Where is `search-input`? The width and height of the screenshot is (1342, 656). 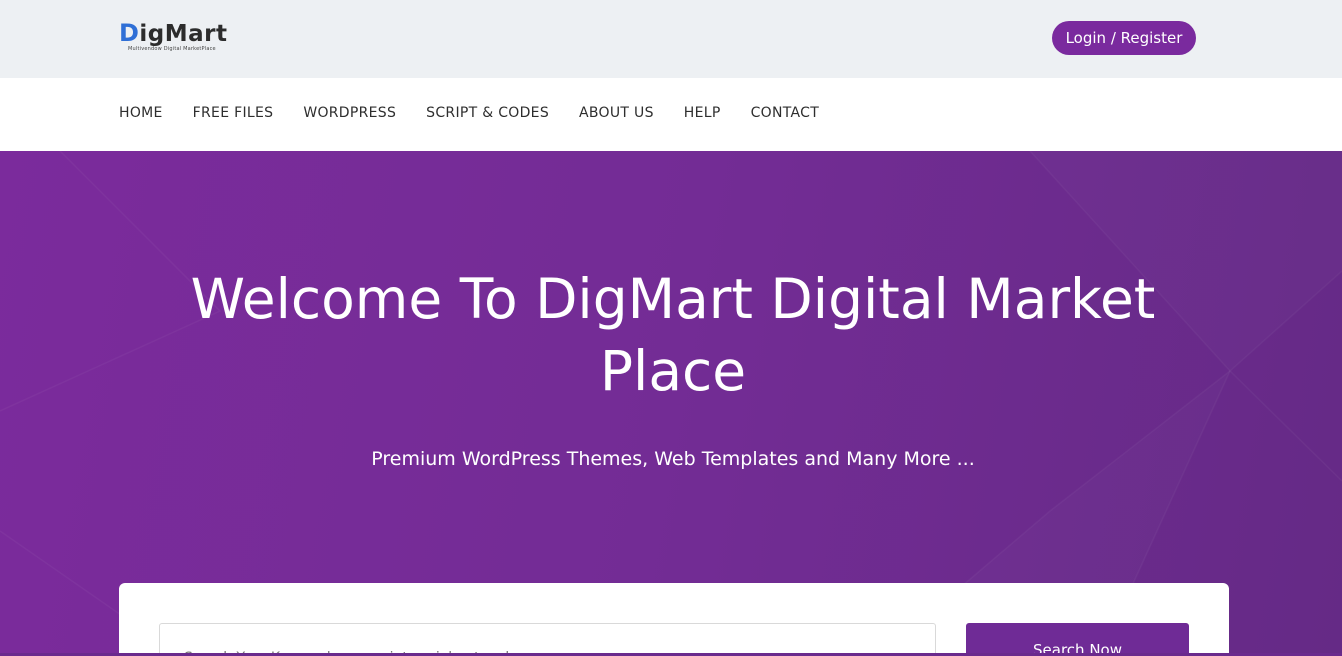 search-input is located at coordinates (547, 639).